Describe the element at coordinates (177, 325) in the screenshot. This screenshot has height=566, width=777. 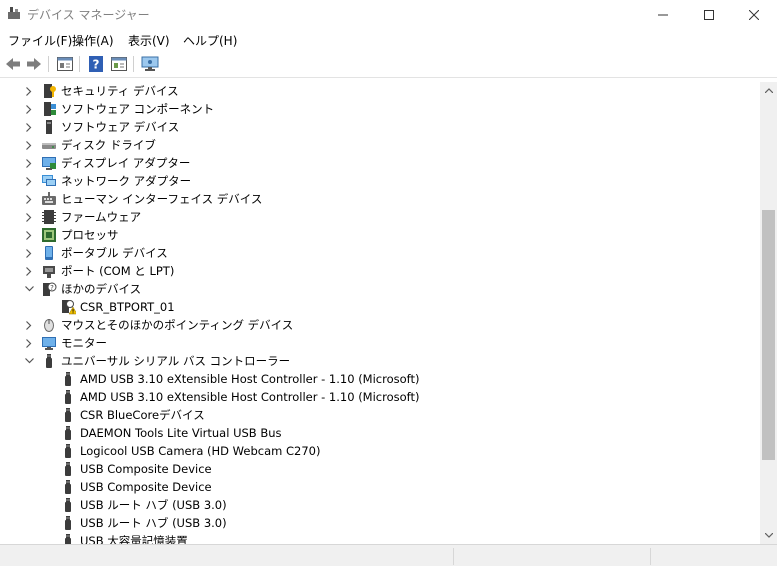
I see `tree-item-label: マウスとそのほかのポインティング デバイス` at that location.